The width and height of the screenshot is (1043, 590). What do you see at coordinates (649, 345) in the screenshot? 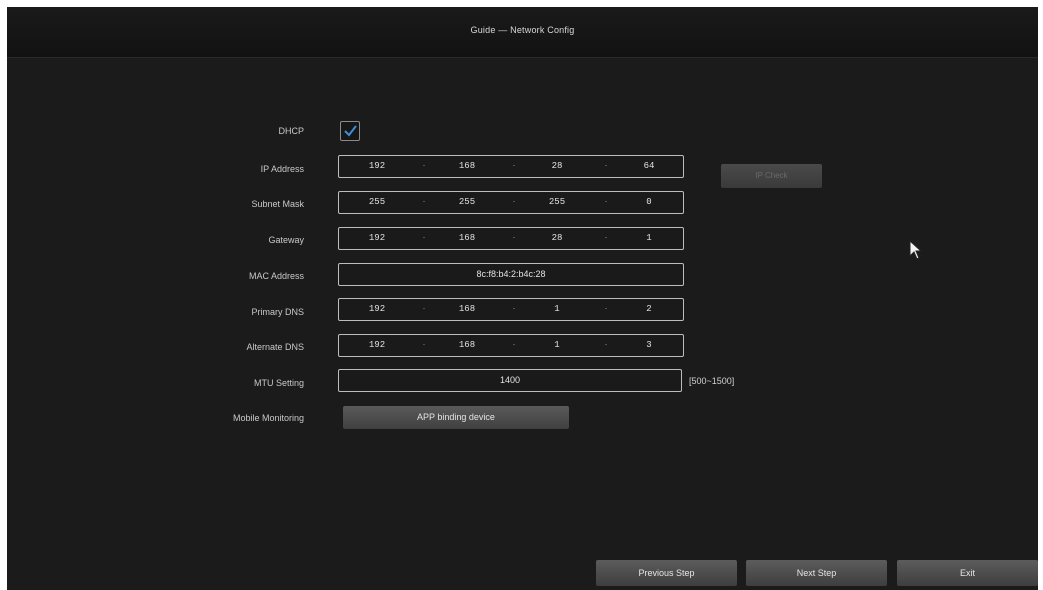
I see `alternate-dns-octet-4: 3` at bounding box center [649, 345].